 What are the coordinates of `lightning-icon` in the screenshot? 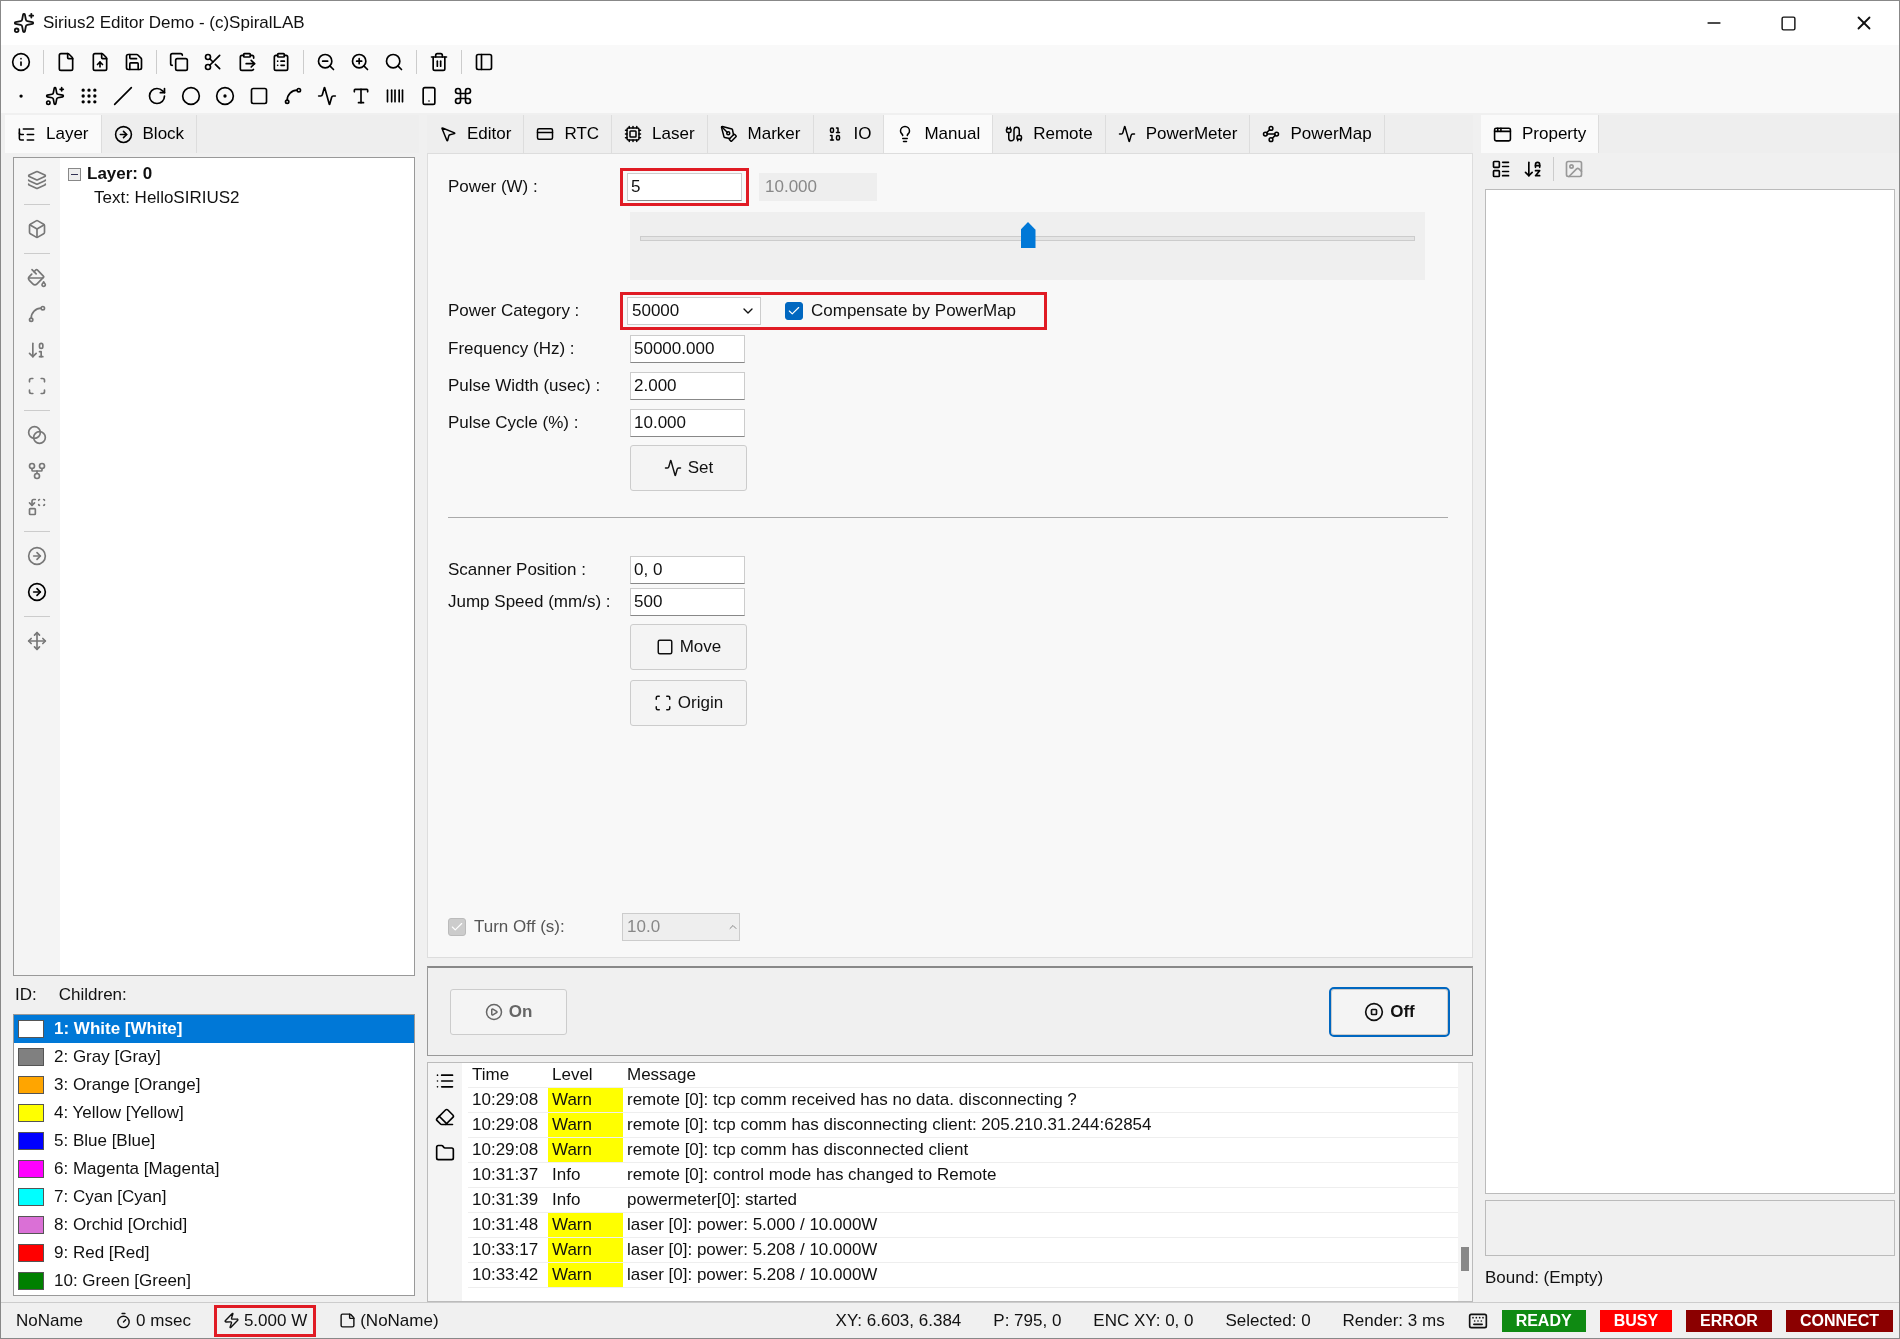 It's located at (231, 1320).